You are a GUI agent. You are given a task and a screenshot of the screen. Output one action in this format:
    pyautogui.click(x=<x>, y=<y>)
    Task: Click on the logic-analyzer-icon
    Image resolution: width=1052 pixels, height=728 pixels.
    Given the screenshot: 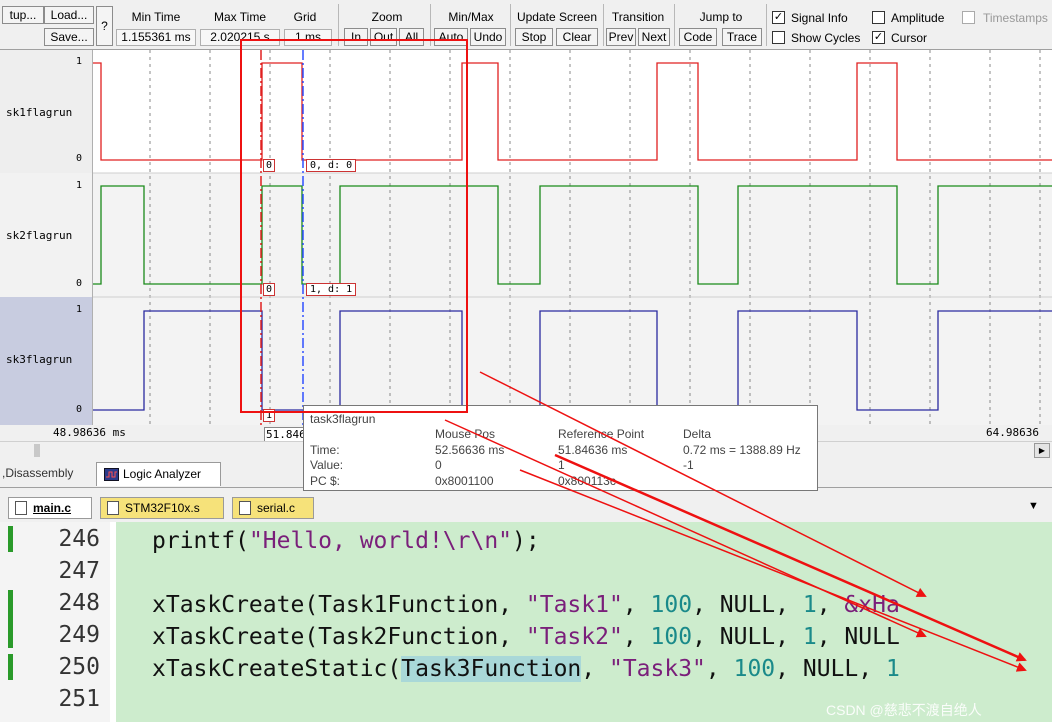 What is the action you would take?
    pyautogui.click(x=111, y=474)
    